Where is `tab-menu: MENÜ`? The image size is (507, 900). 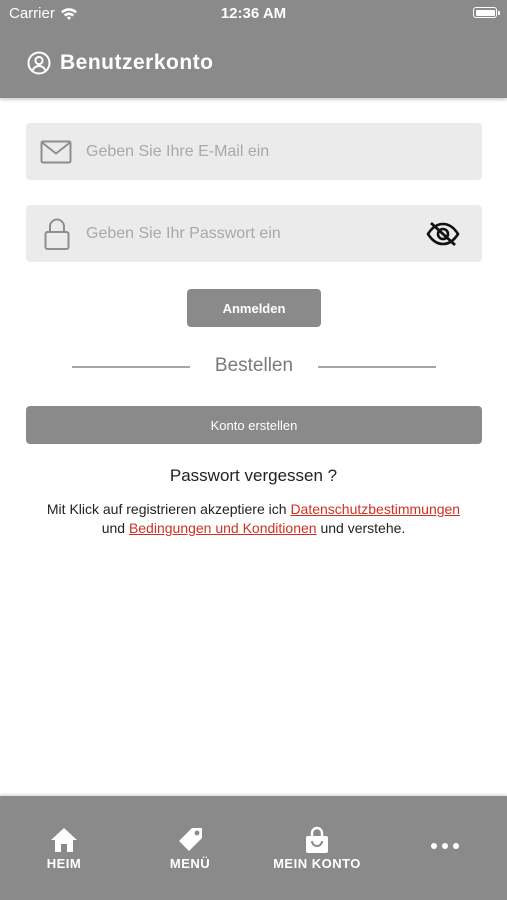
tab-menu: MENÜ is located at coordinates (190, 848).